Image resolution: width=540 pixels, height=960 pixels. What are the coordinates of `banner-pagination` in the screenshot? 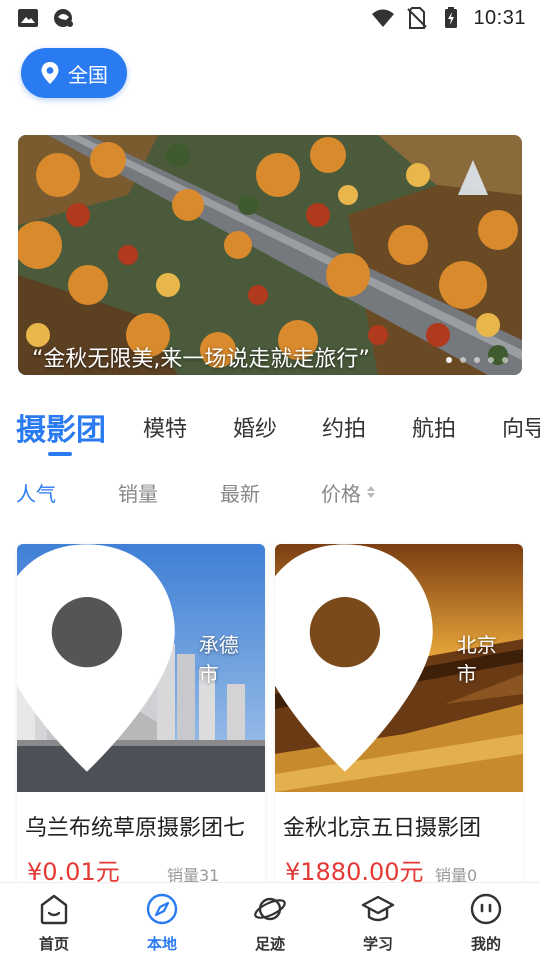 It's located at (477, 360).